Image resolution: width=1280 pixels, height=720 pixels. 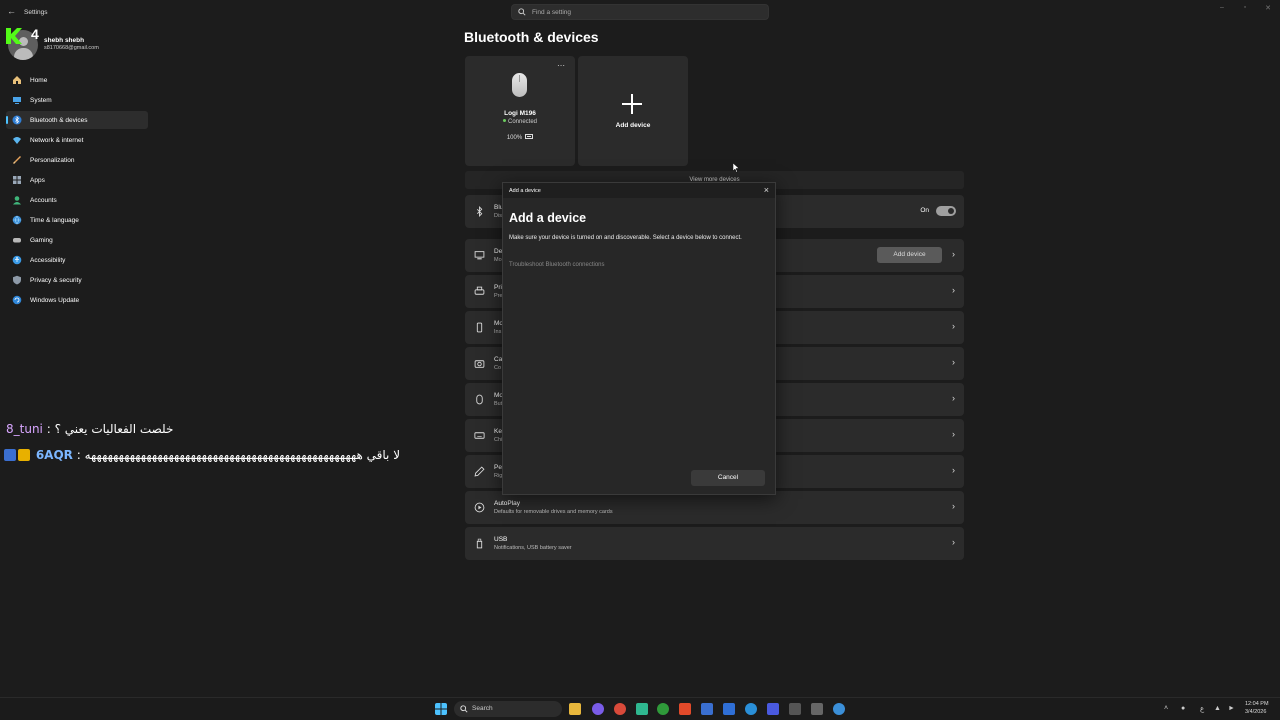 I want to click on sidebar-item-system: System, so click(x=77, y=100).